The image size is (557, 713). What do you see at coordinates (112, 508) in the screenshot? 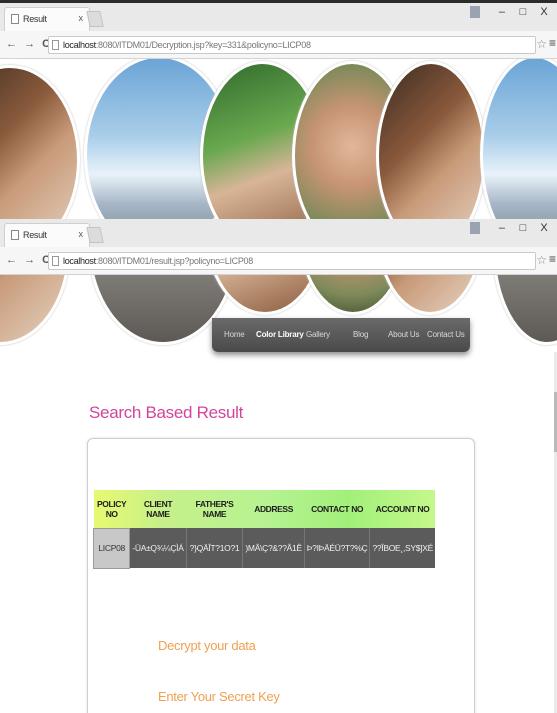
I see `column-header: POLICY NO` at bounding box center [112, 508].